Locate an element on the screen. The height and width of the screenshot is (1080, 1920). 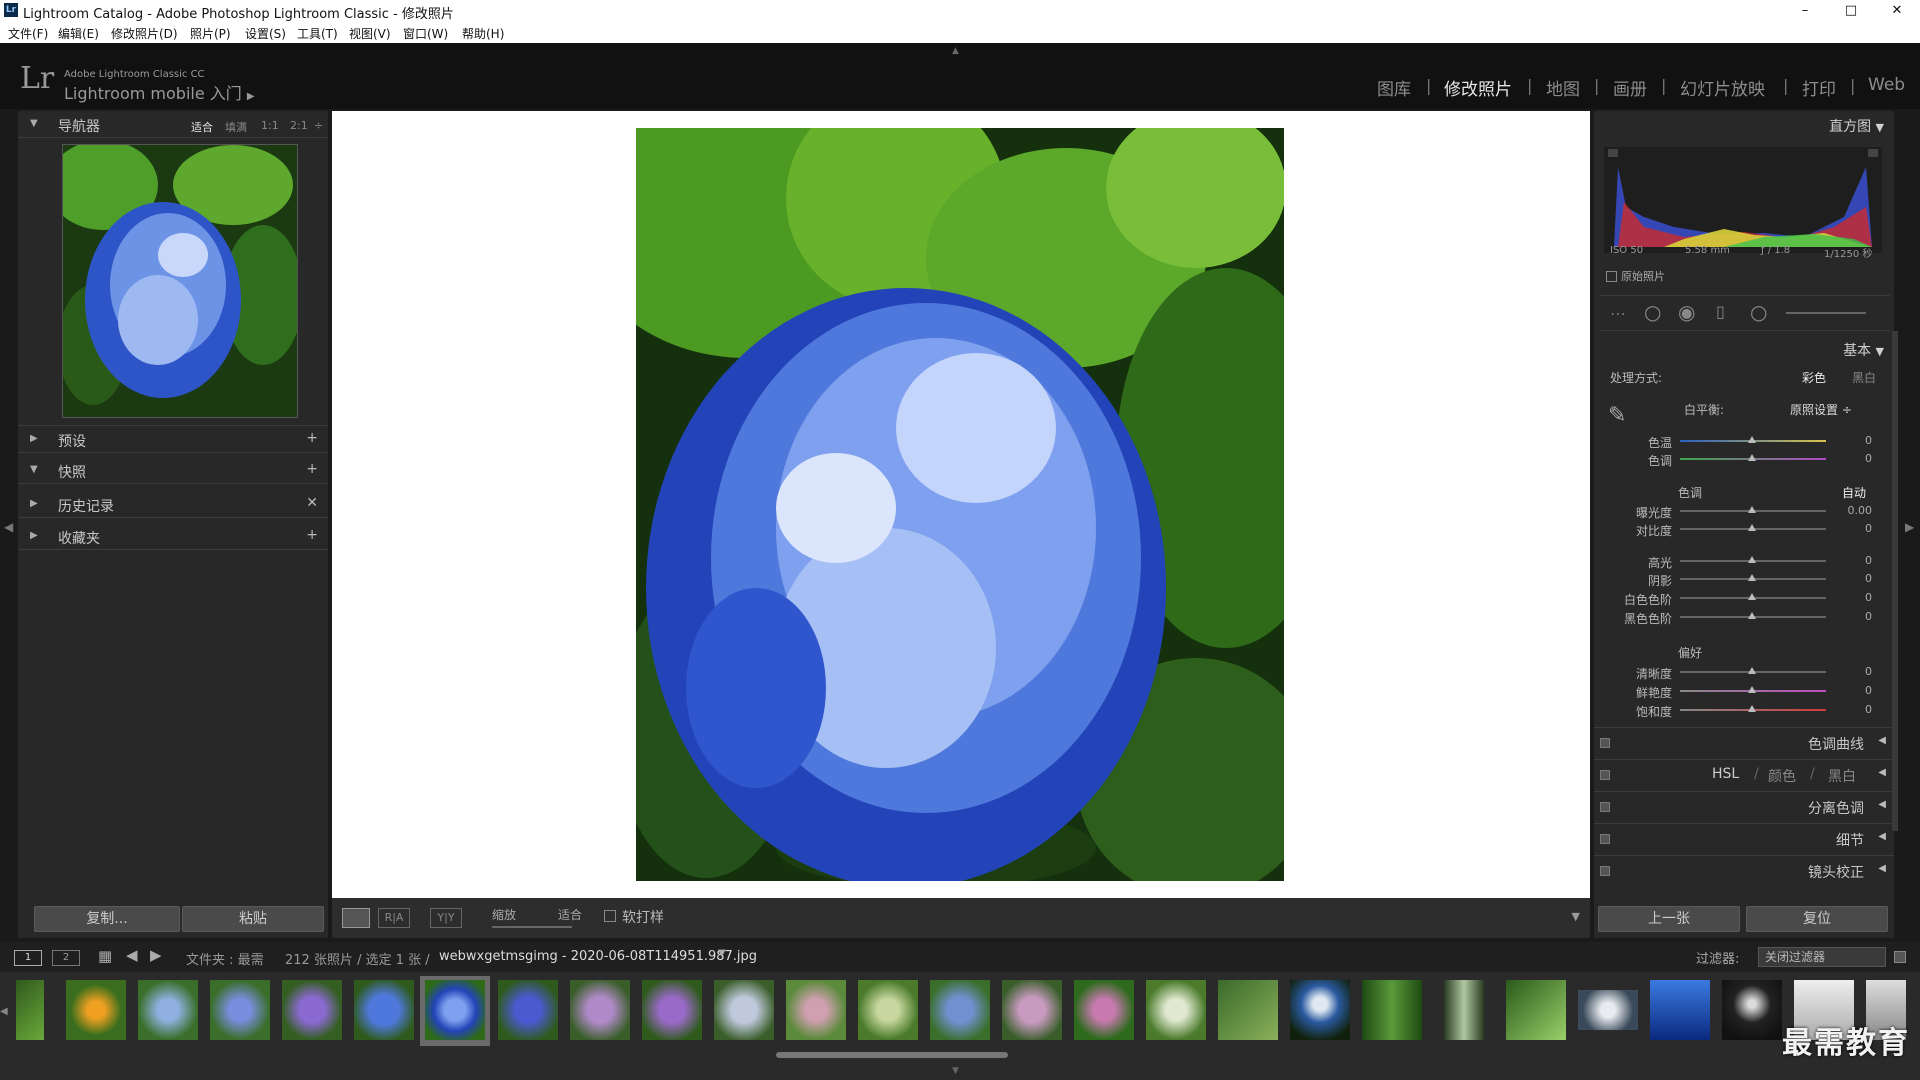
history-header: ▶ 历史记录 ✕ is located at coordinates (173, 504).